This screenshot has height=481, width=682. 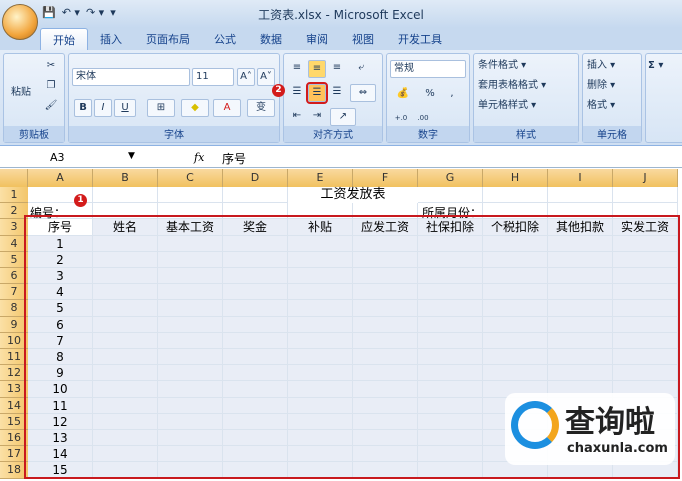 What do you see at coordinates (320, 389) in the screenshot?
I see `cell-E13` at bounding box center [320, 389].